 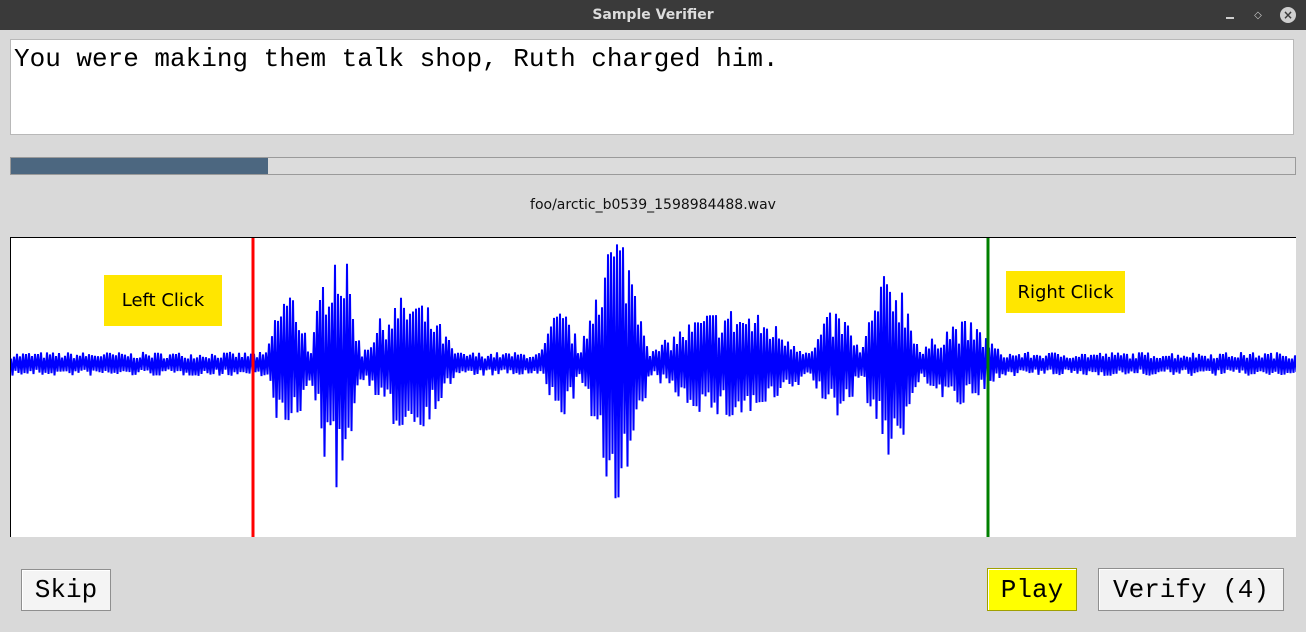 I want to click on progress-fill, so click(x=139, y=166).